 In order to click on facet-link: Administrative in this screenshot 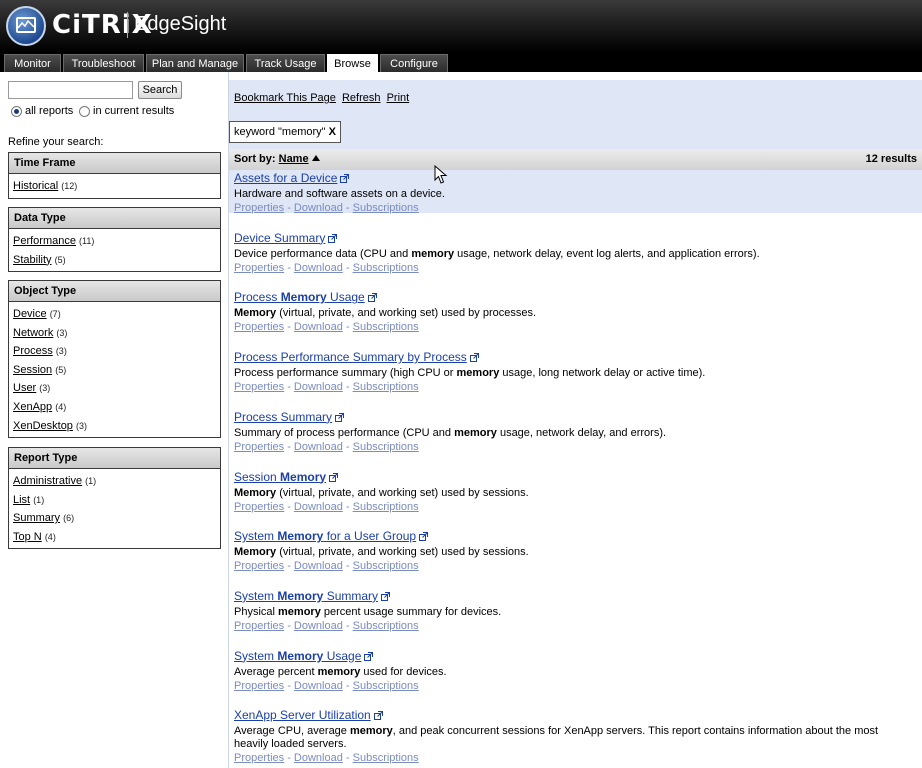, I will do `click(47, 481)`.